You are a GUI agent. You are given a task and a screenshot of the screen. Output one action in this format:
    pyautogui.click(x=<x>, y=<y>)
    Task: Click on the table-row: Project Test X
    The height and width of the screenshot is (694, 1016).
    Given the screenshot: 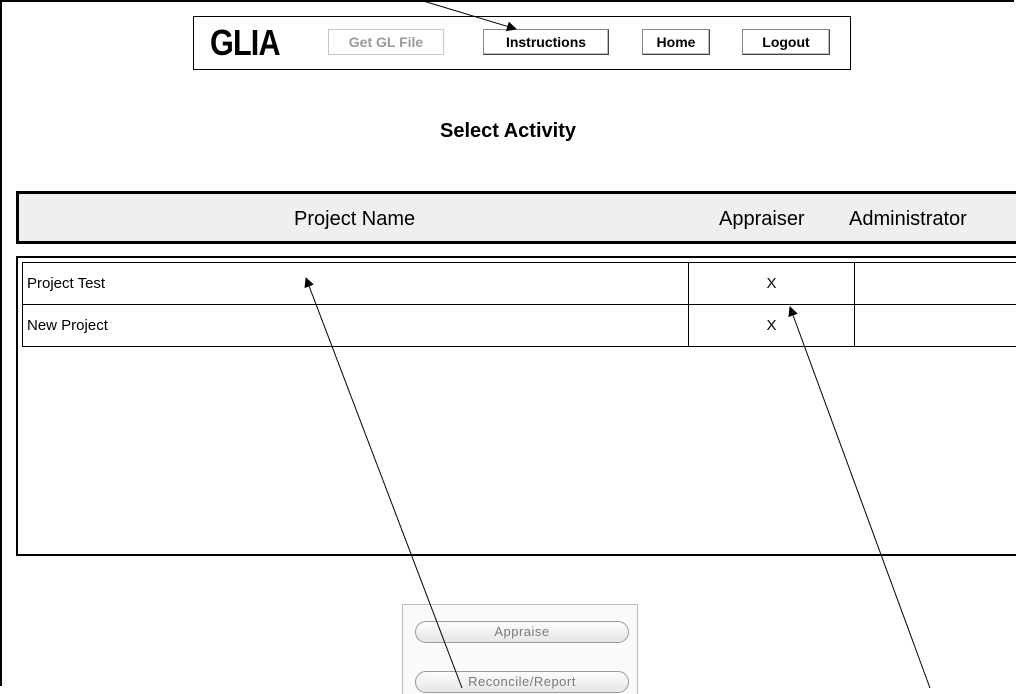 What is the action you would take?
    pyautogui.click(x=519, y=283)
    